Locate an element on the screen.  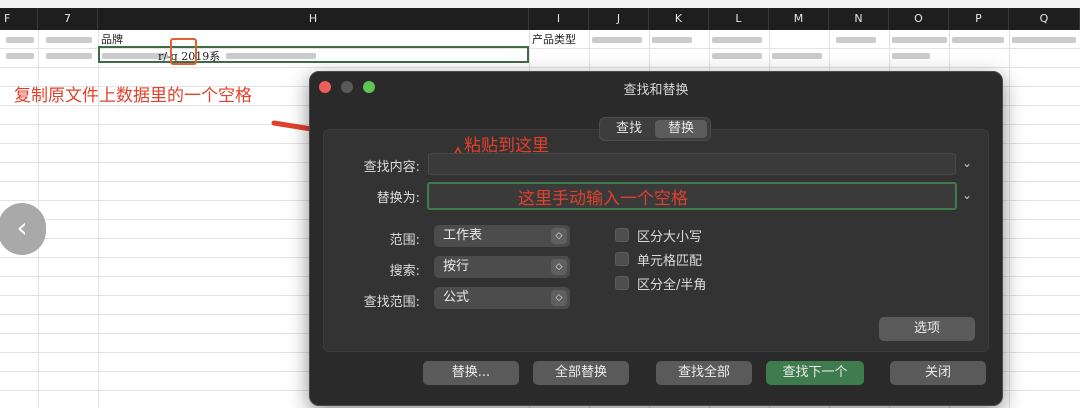
match-width-checkbox is located at coordinates (622, 283).